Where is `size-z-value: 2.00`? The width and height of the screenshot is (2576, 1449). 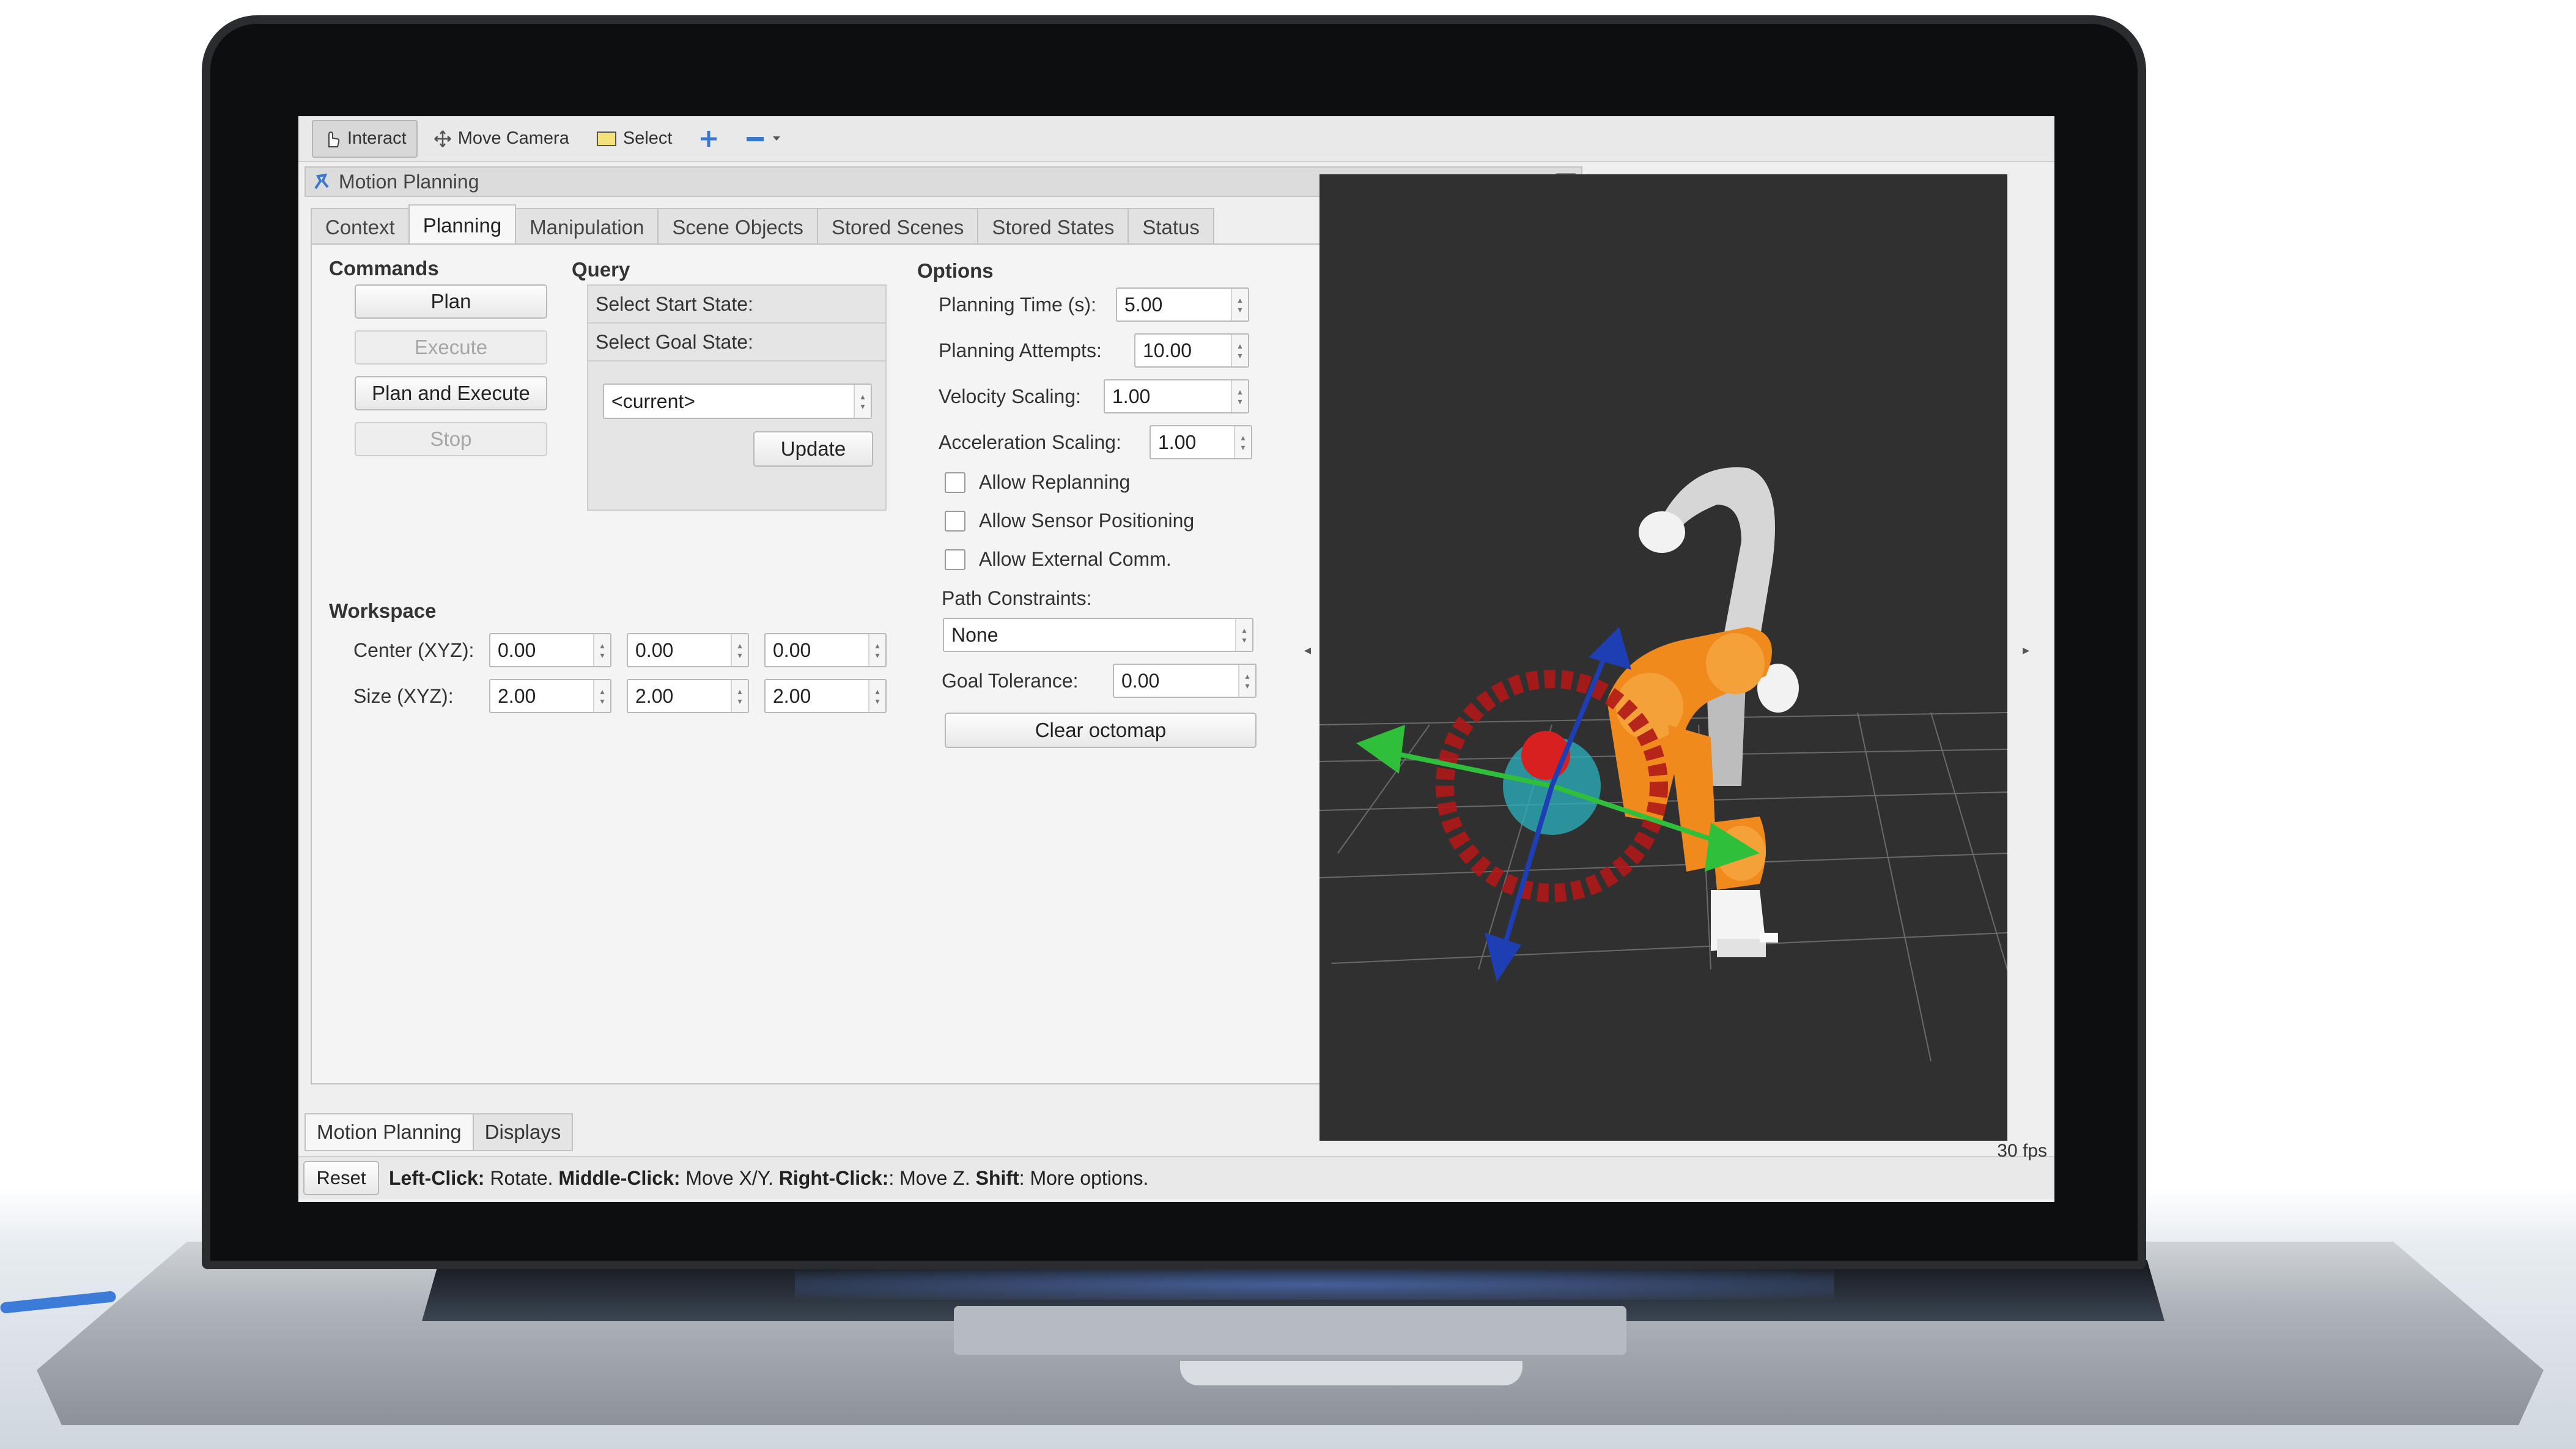
size-z-value: 2.00 is located at coordinates (792, 695).